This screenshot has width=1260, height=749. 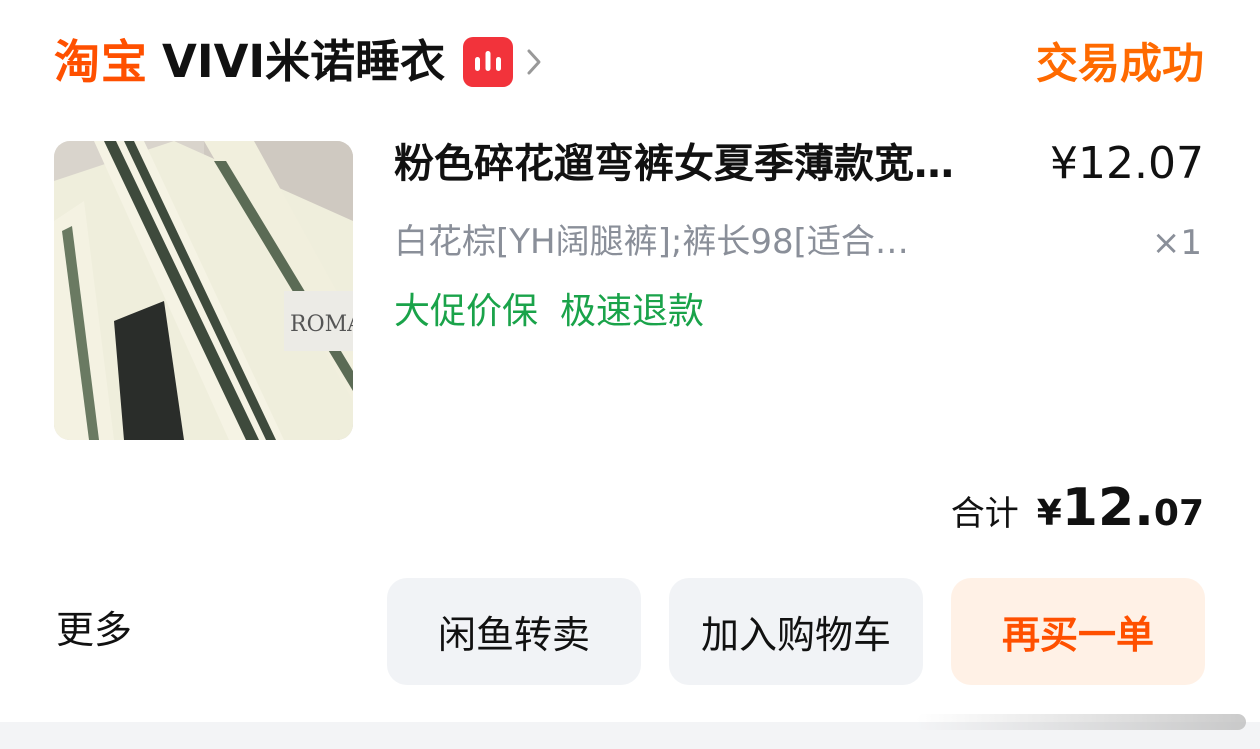 What do you see at coordinates (514, 631) in the screenshot?
I see `xianyu-resell-button: 闲鱼转卖` at bounding box center [514, 631].